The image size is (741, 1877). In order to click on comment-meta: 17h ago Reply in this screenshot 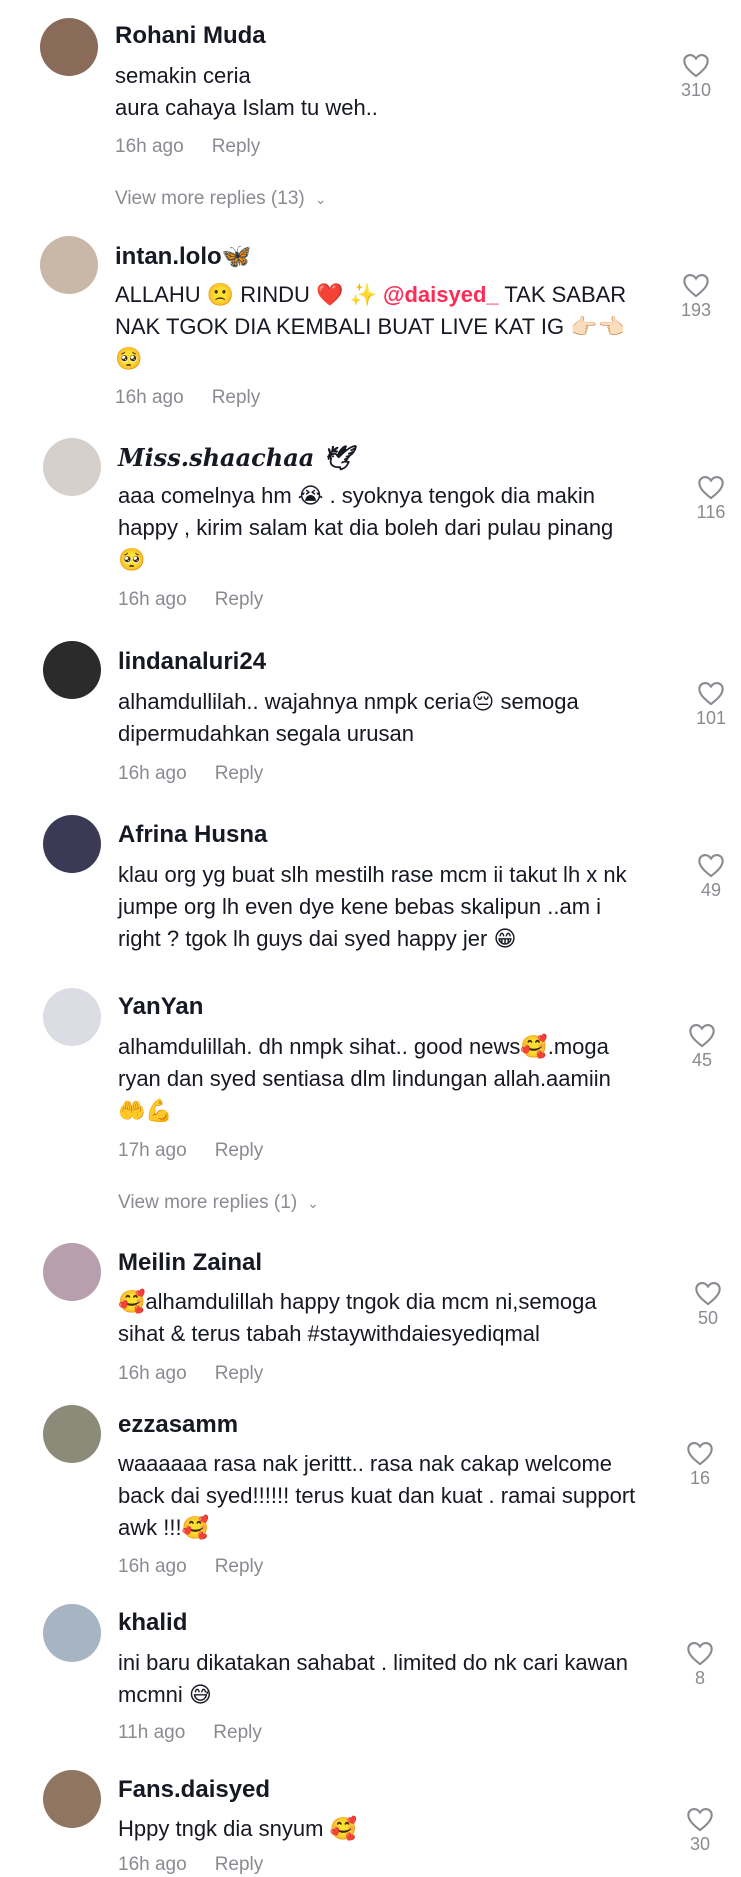, I will do `click(190, 1151)`.